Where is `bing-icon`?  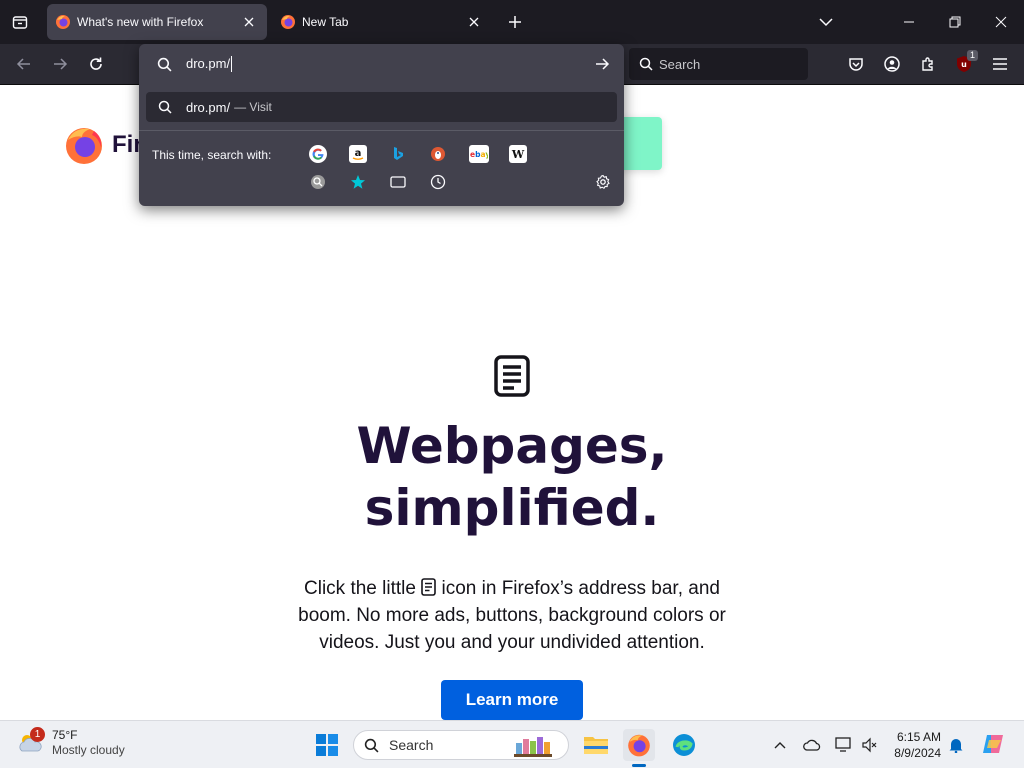 bing-icon is located at coordinates (398, 153).